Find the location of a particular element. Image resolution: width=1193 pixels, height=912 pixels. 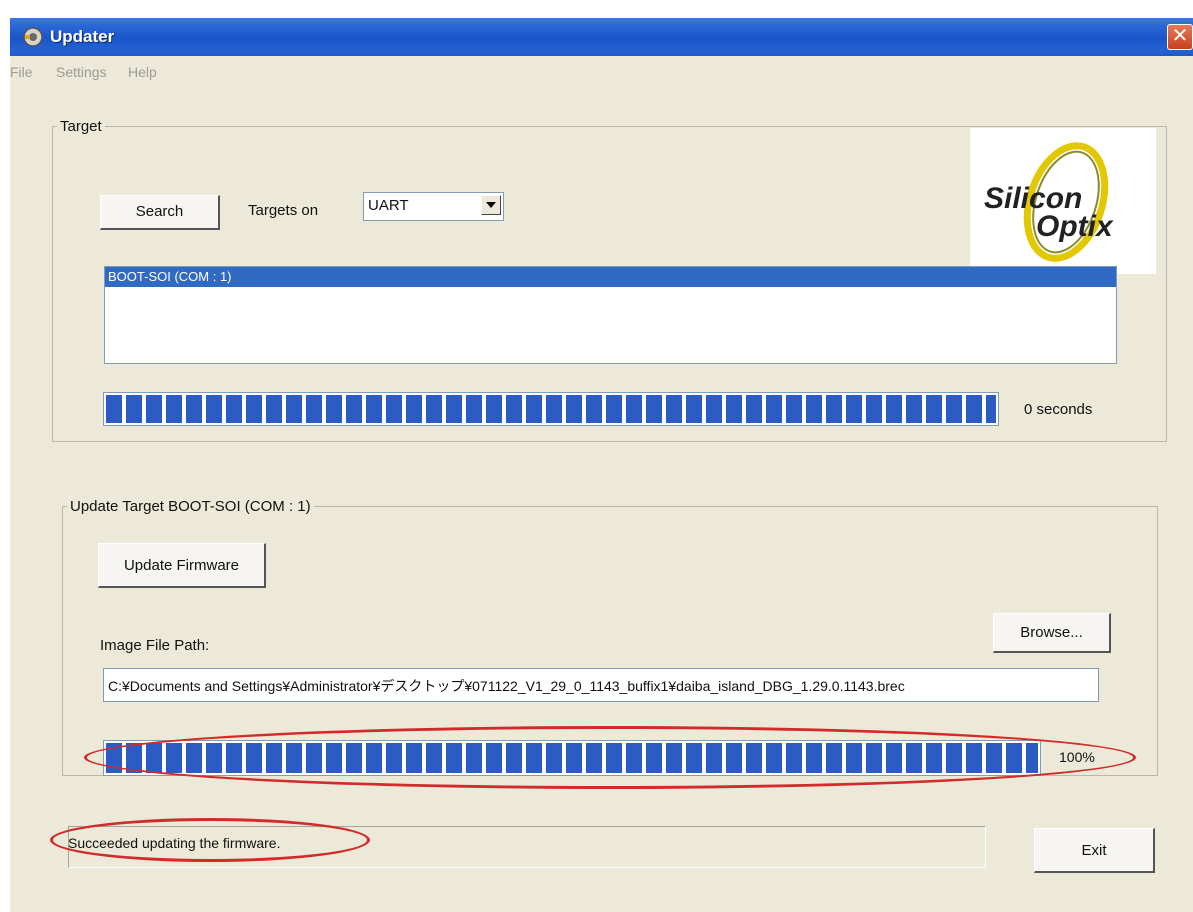

seconds-label: 0 seconds is located at coordinates (1058, 409).